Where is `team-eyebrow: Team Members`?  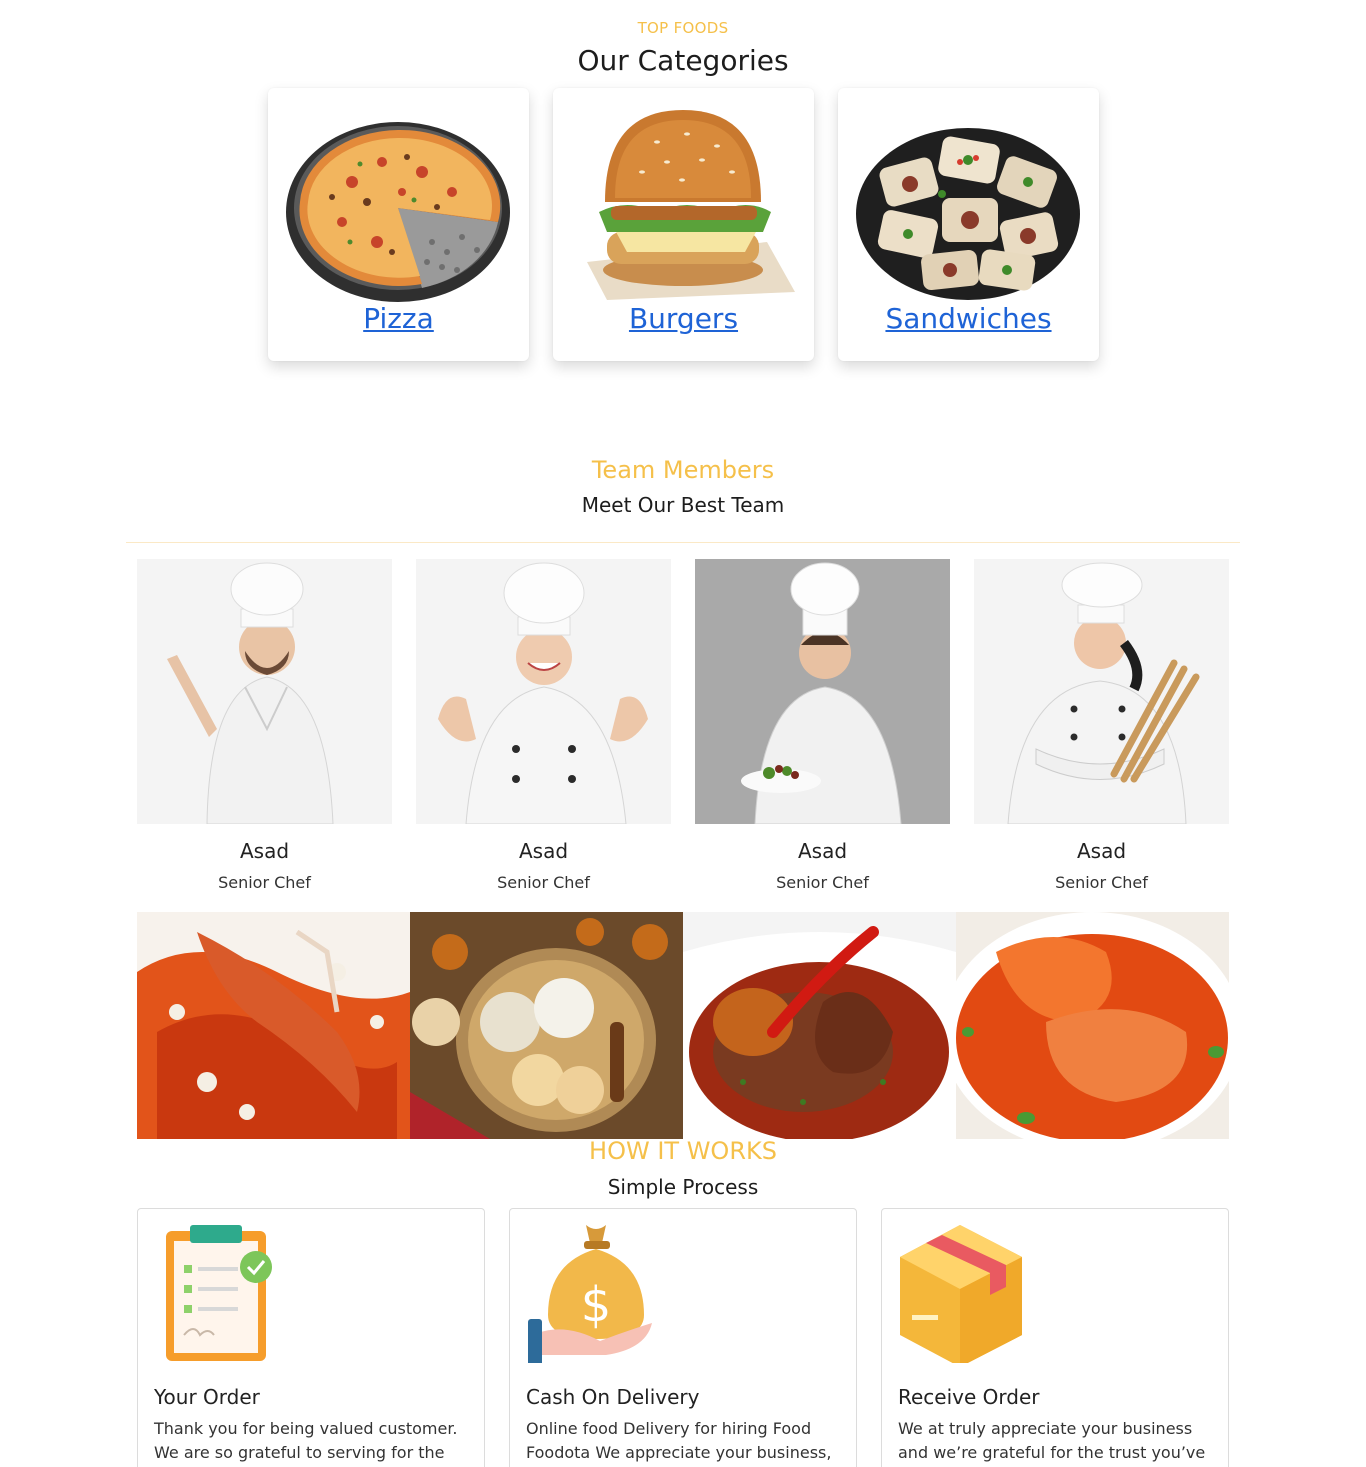
team-eyebrow: Team Members is located at coordinates (683, 470).